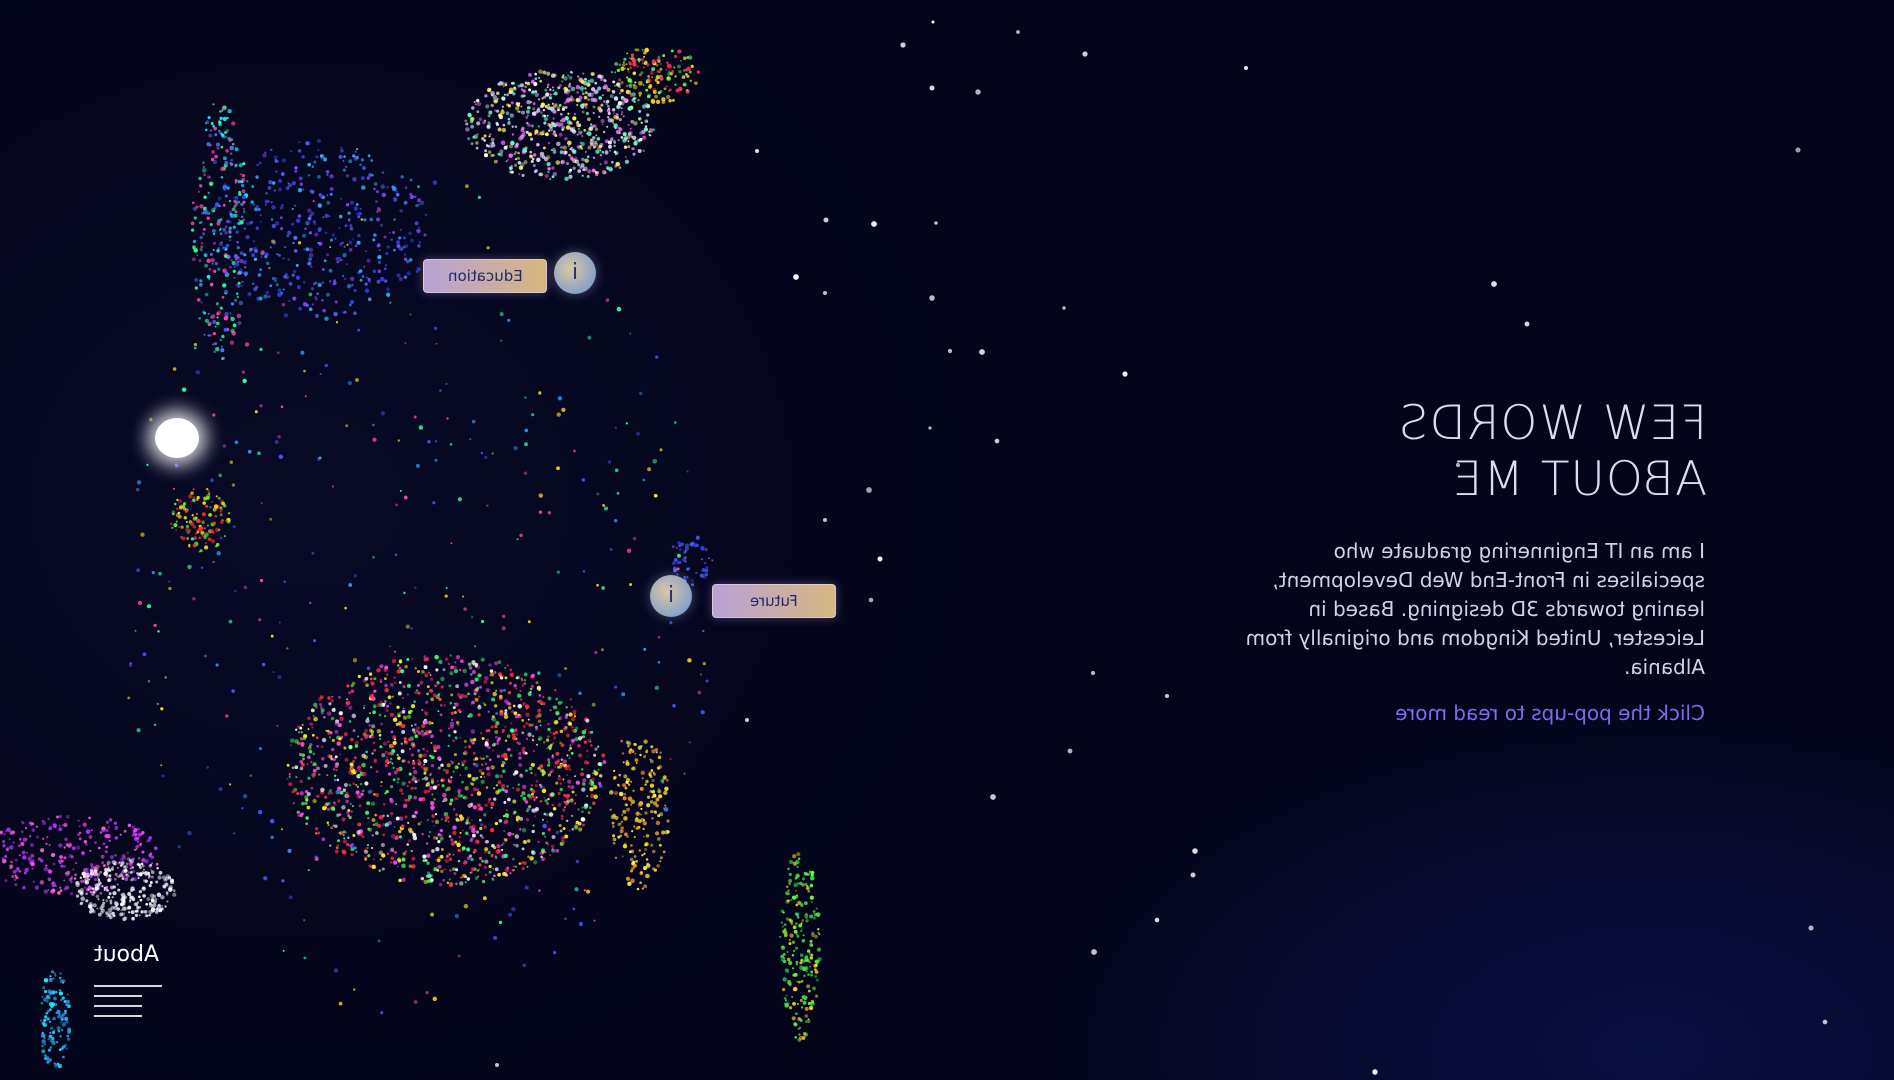 The width and height of the screenshot is (1894, 1080). I want to click on menu-lines-icon, so click(134, 1005).